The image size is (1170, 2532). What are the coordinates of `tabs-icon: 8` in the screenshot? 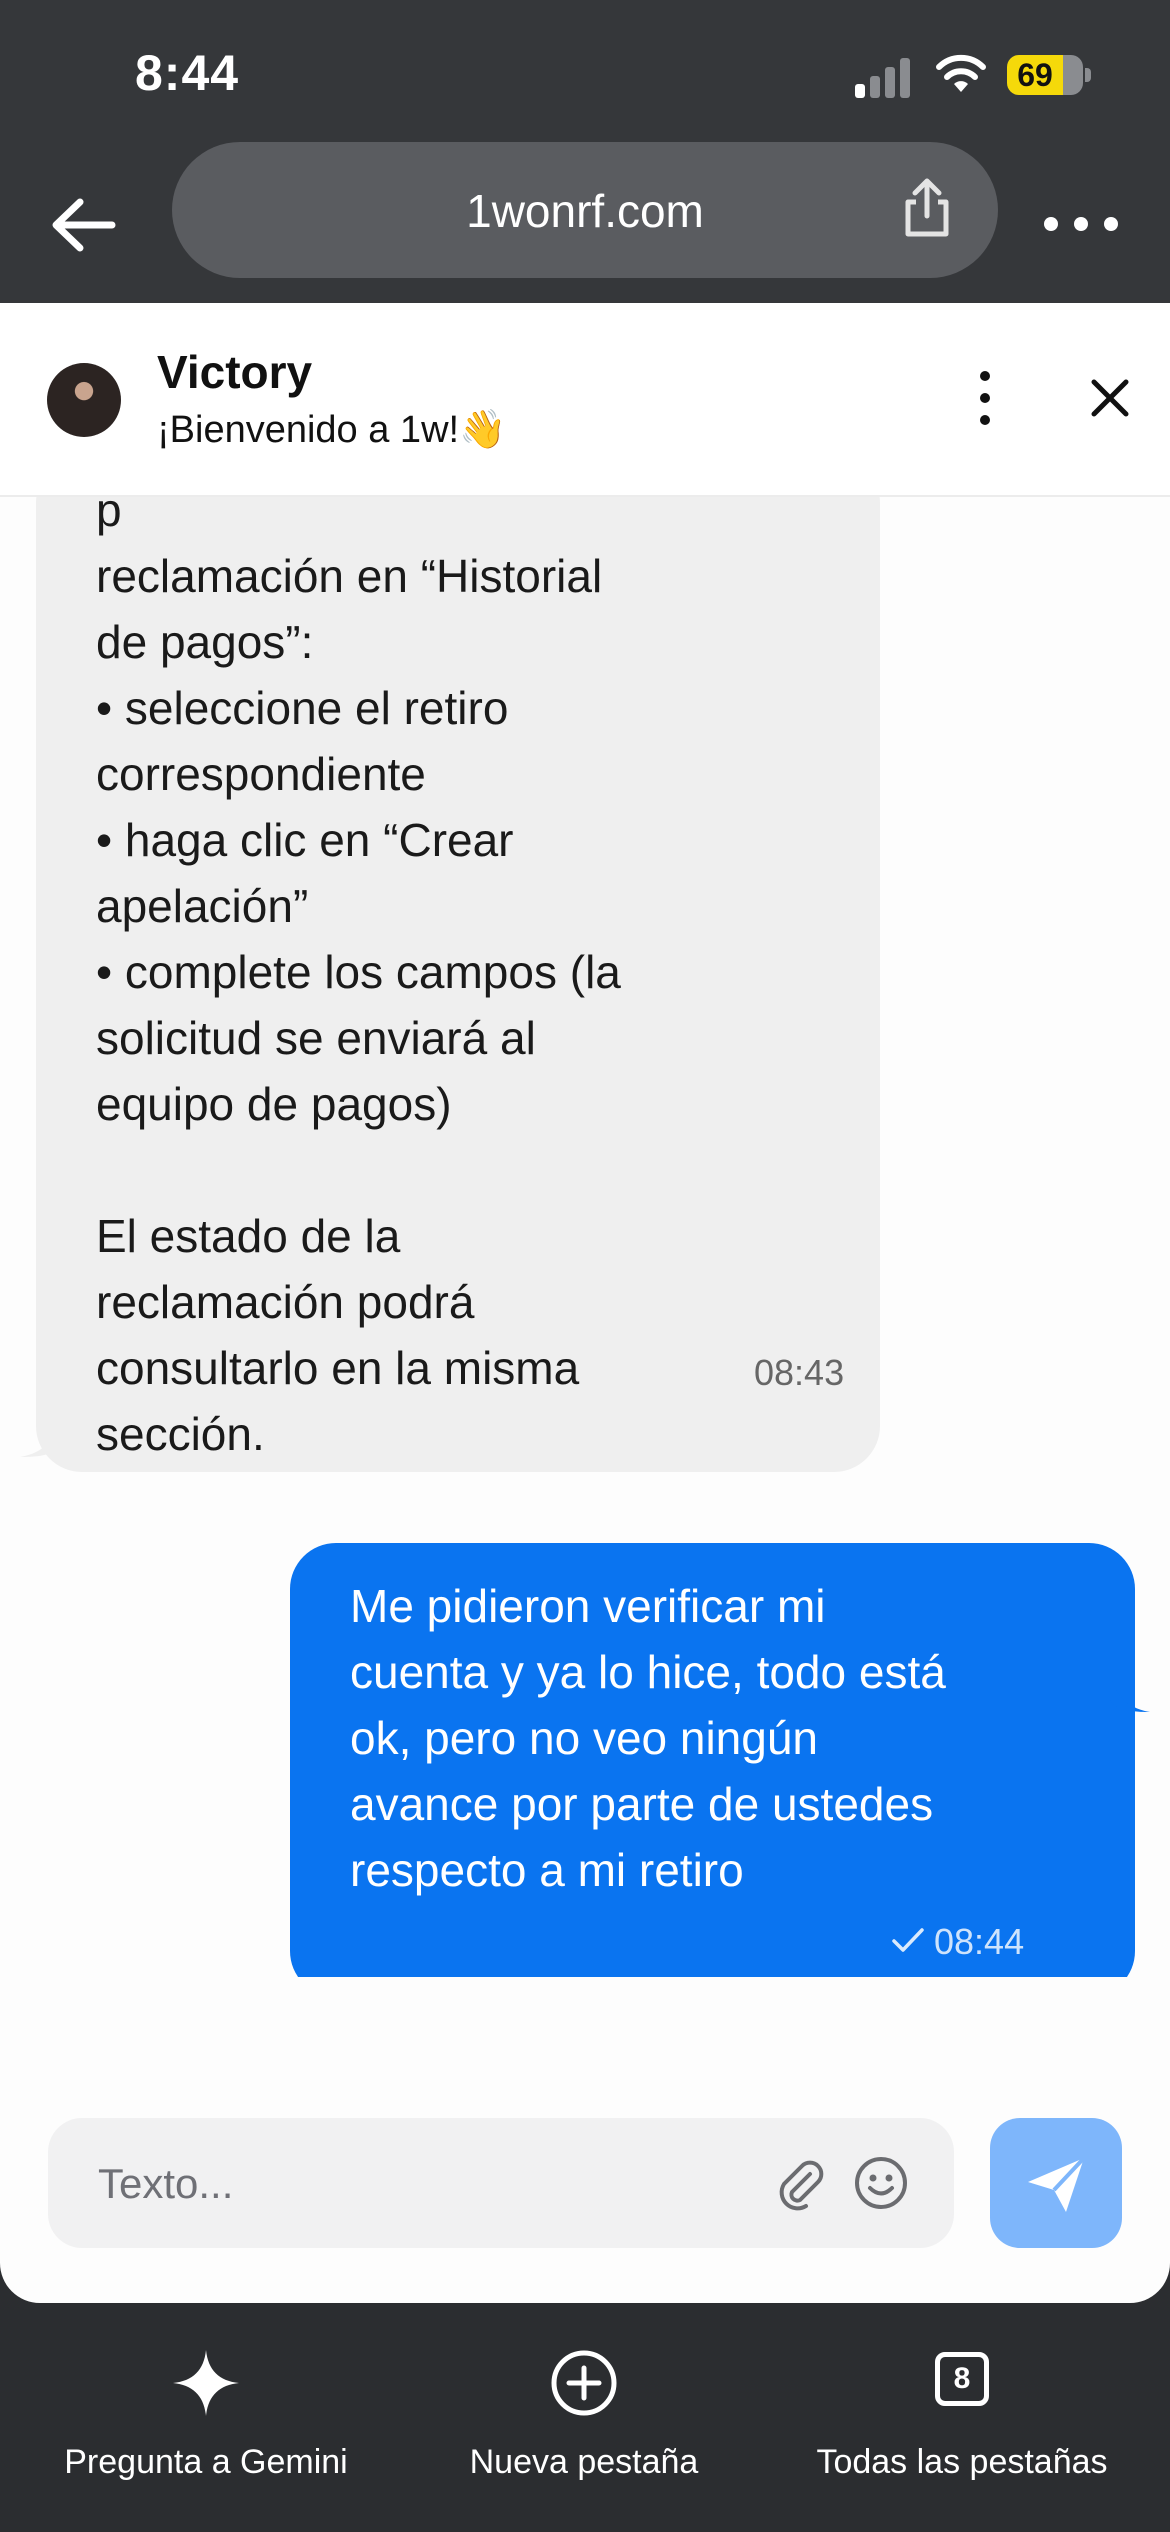 It's located at (962, 2383).